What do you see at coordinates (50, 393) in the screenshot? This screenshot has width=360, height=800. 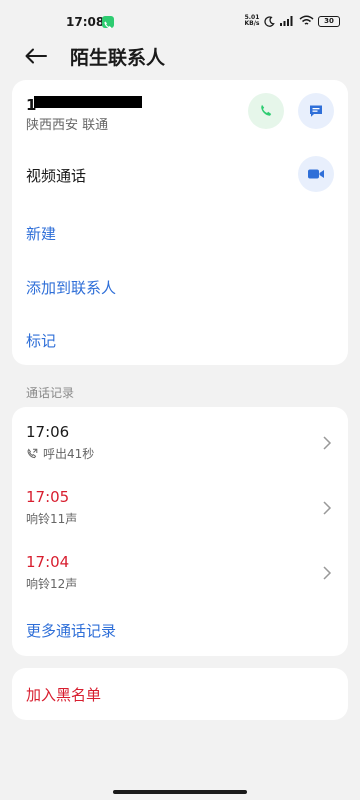 I see `call-log-section-label: 通话记录` at bounding box center [50, 393].